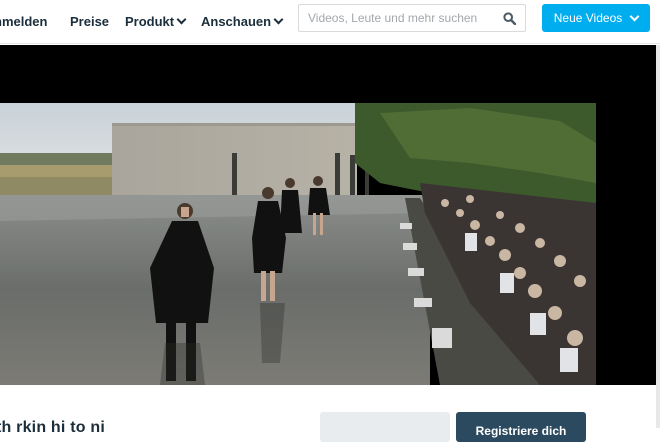 The height and width of the screenshot is (442, 660). Describe the element at coordinates (385, 427) in the screenshot. I see `secondary-button` at that location.